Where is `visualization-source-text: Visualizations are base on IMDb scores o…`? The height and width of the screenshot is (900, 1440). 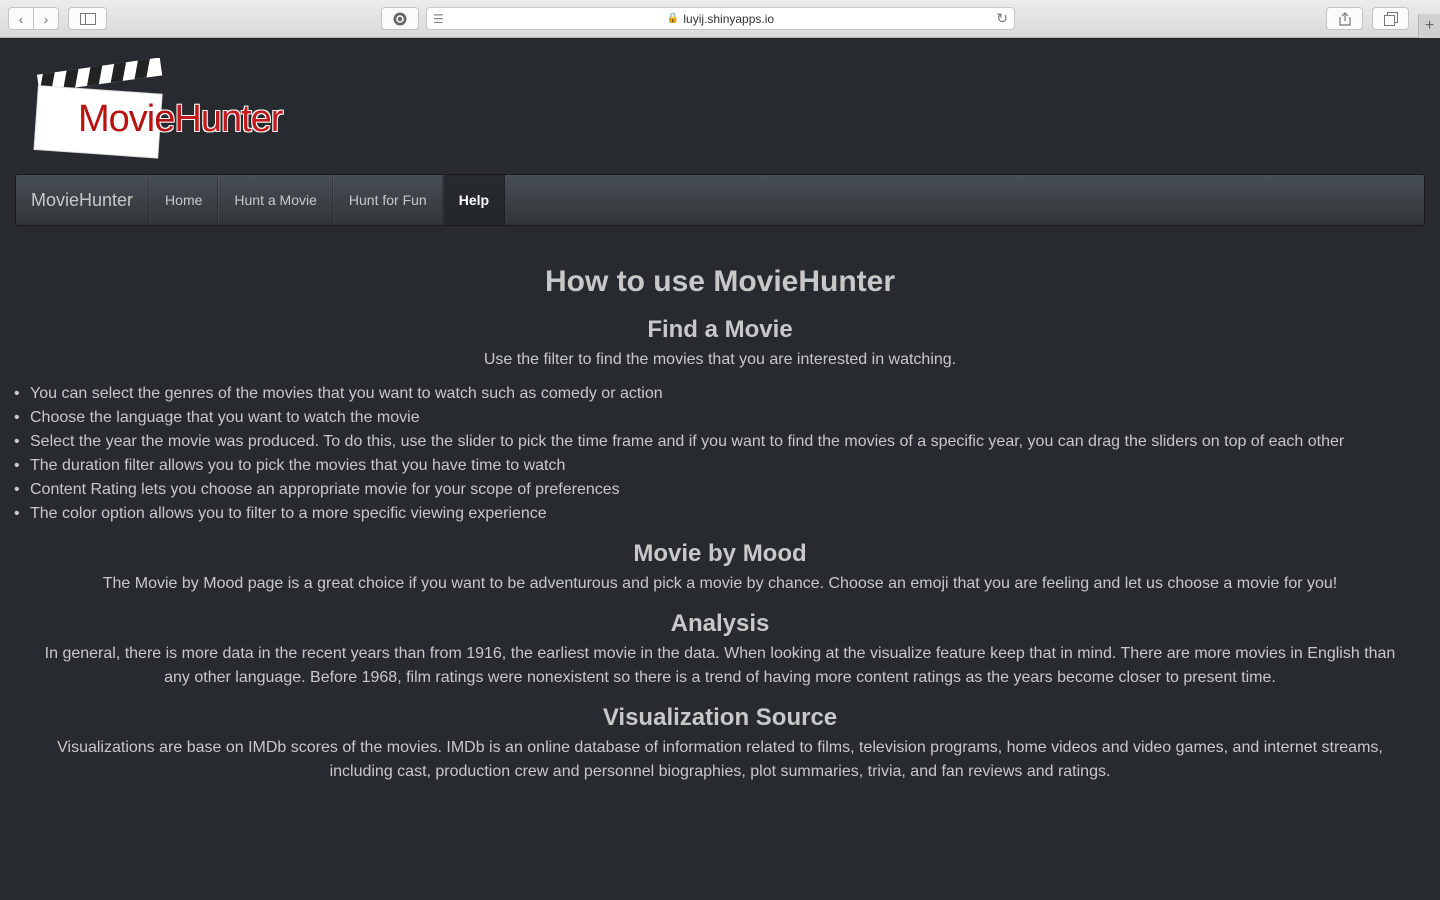 visualization-source-text: Visualizations are base on IMDb scores o… is located at coordinates (720, 759).